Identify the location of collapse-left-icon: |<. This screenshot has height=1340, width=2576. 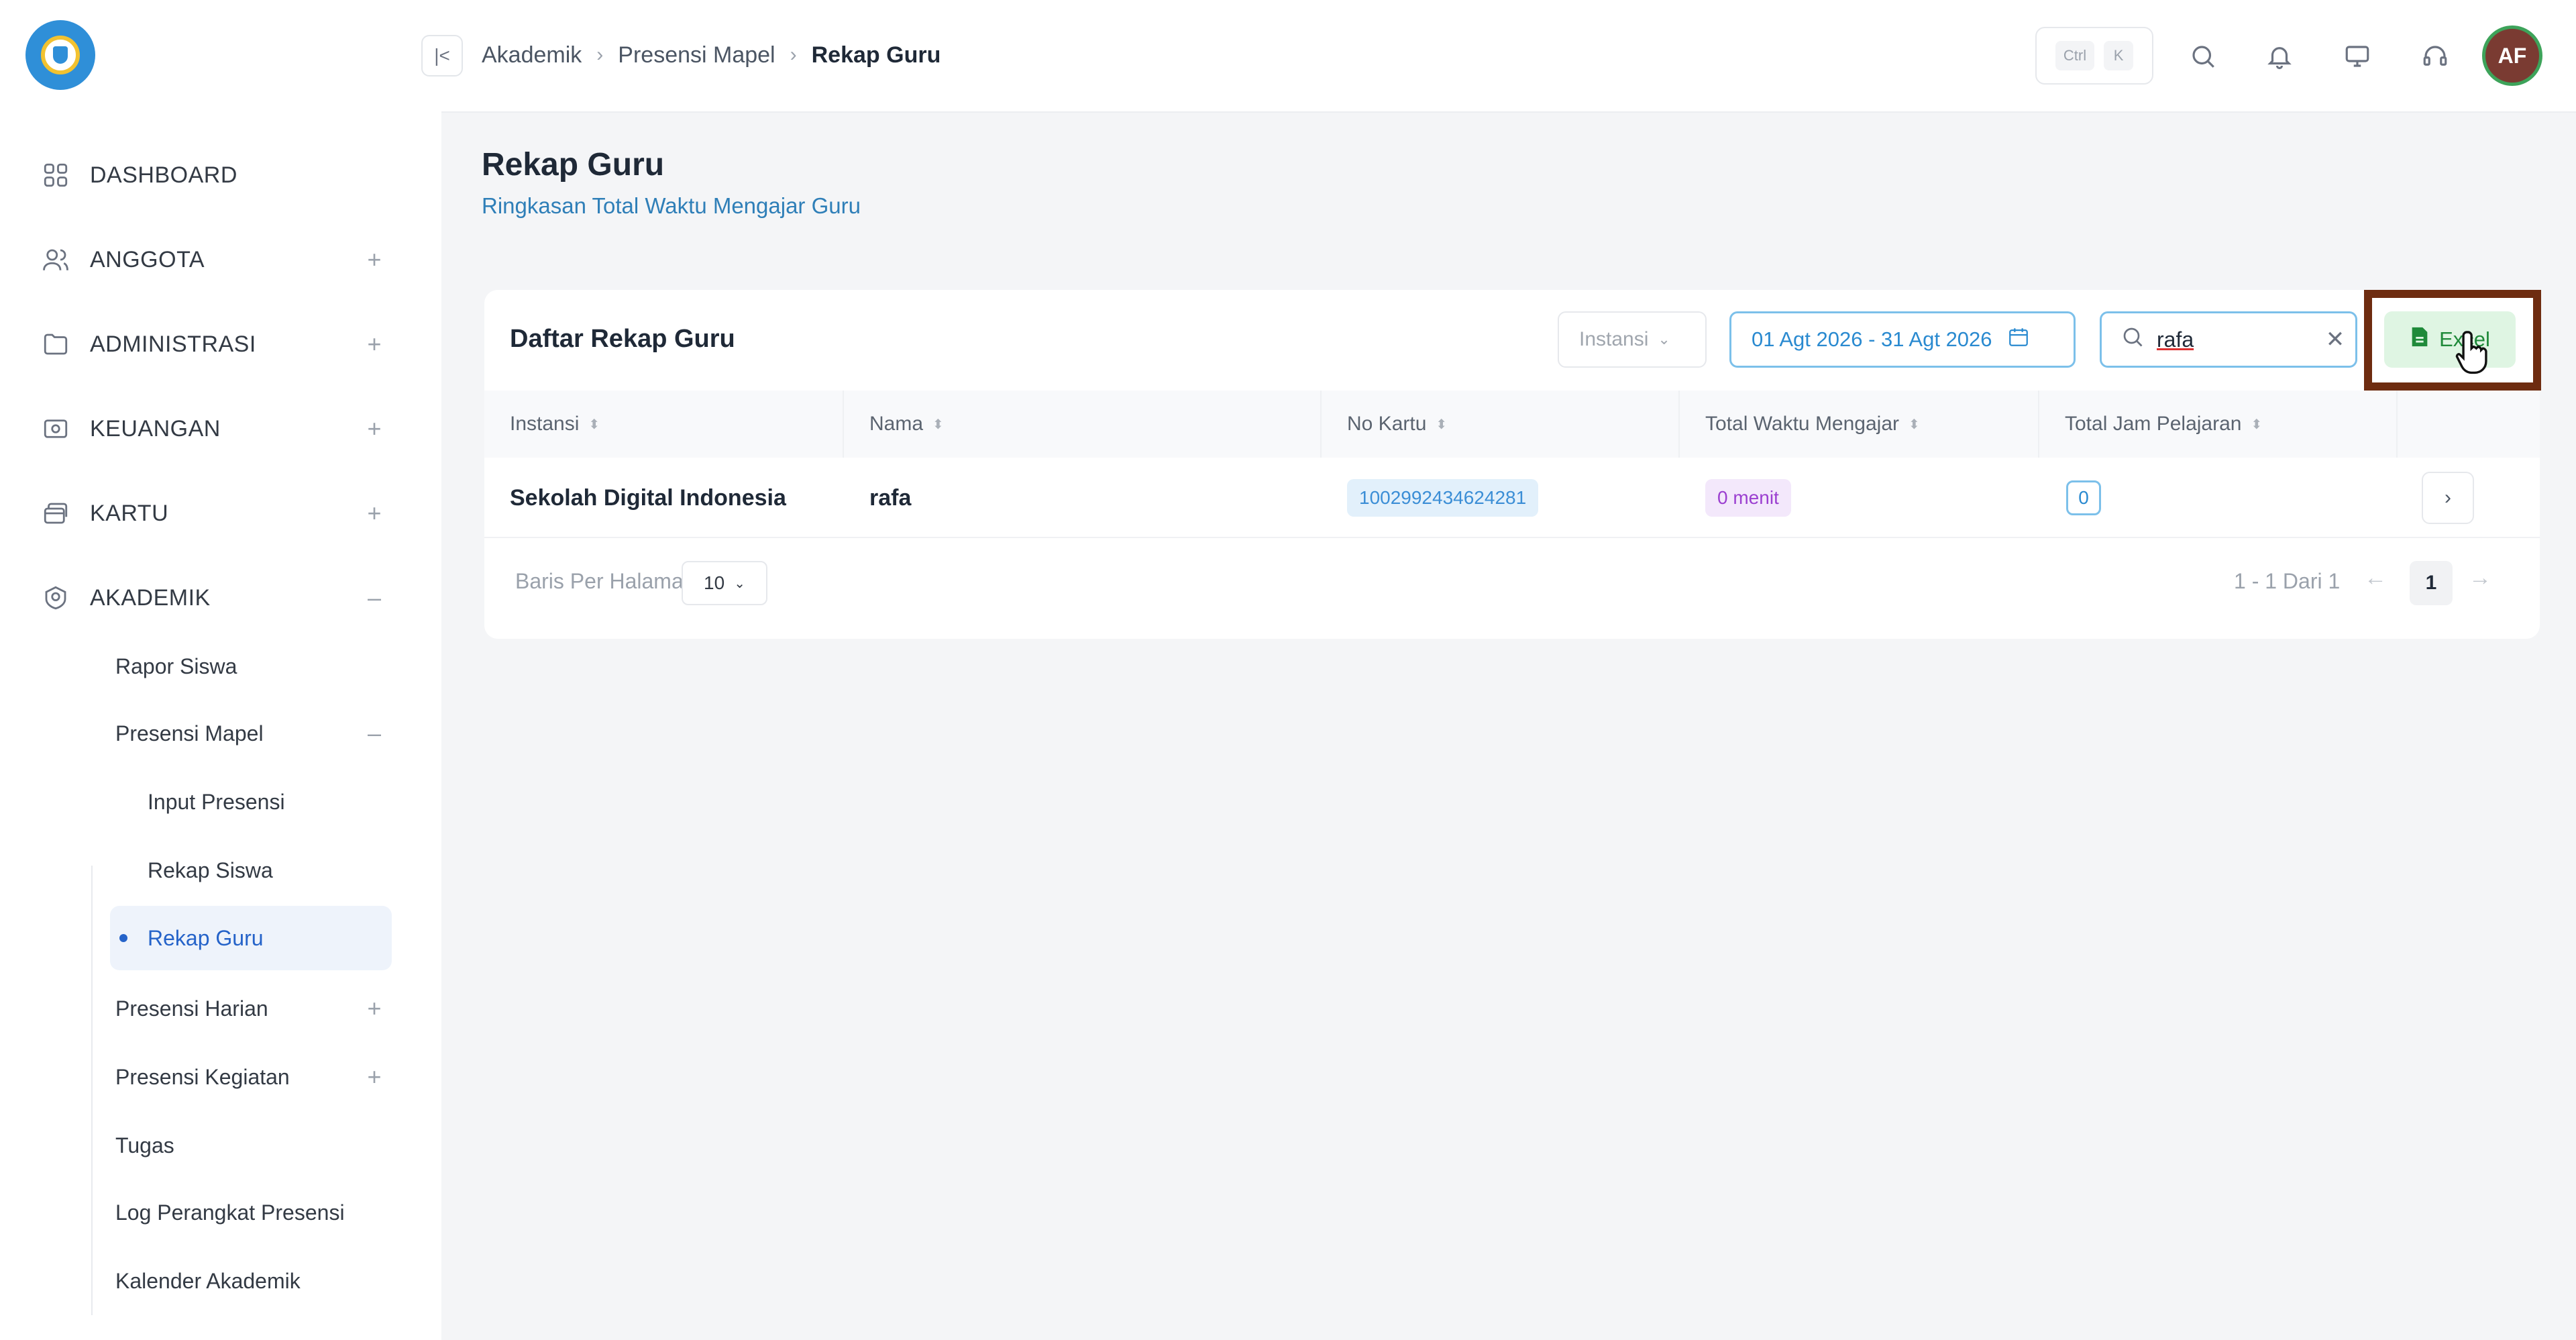
(442, 56).